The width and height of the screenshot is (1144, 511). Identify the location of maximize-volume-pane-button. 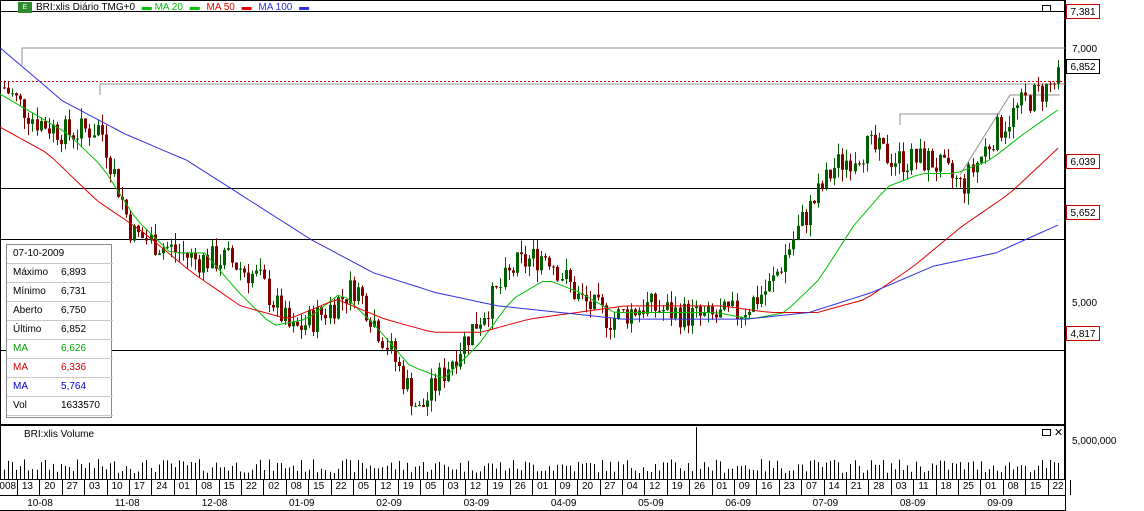
(1046, 432).